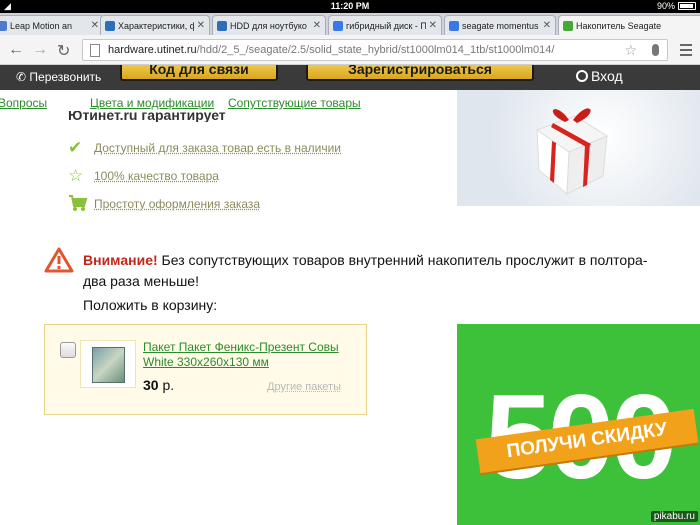  What do you see at coordinates (168, 385) in the screenshot?
I see `price-currency: р.` at bounding box center [168, 385].